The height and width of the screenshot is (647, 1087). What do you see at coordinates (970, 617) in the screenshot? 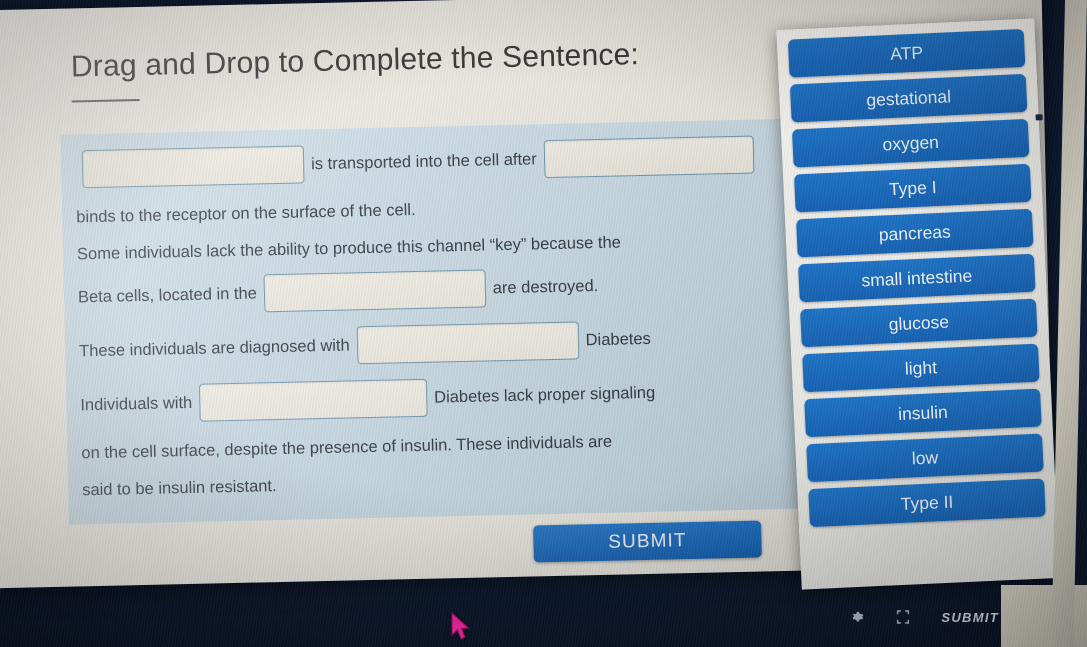
I see `toolbar-submit-label: SUBMIT` at bounding box center [970, 617].